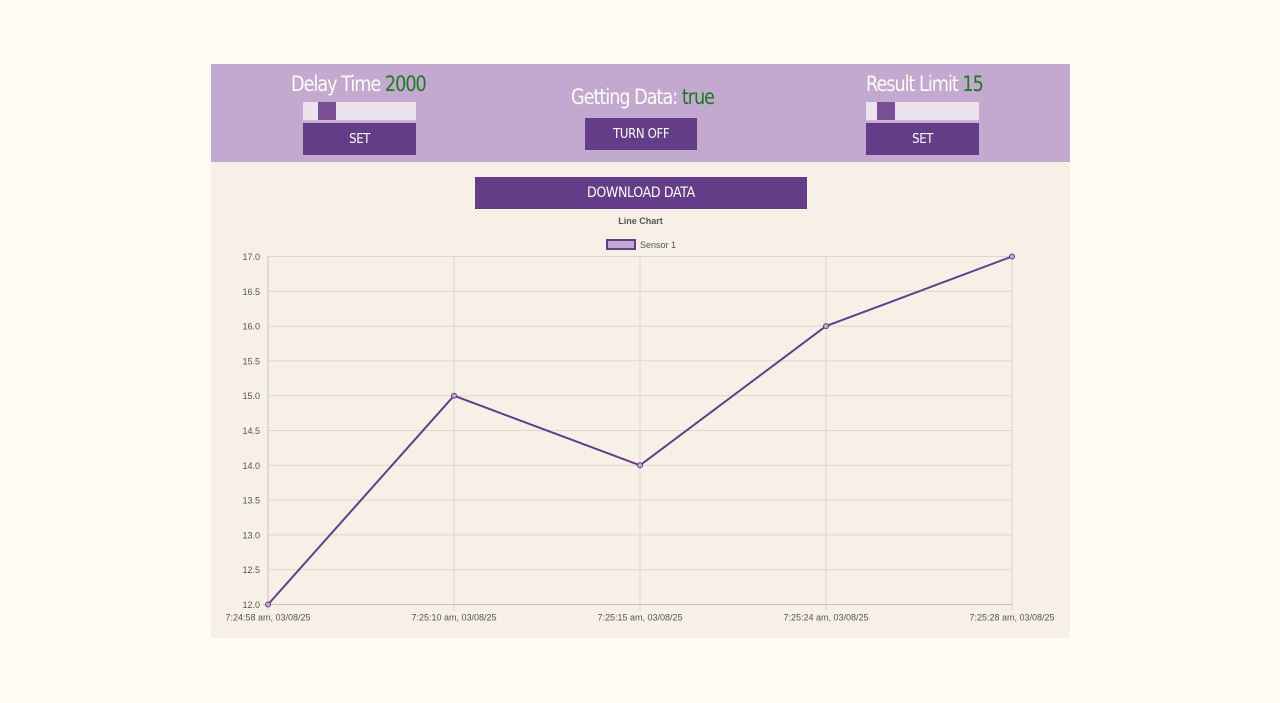 Image resolution: width=1280 pixels, height=703 pixels. Describe the element at coordinates (886, 111) in the screenshot. I see `result-limit-slider-thumb` at that location.